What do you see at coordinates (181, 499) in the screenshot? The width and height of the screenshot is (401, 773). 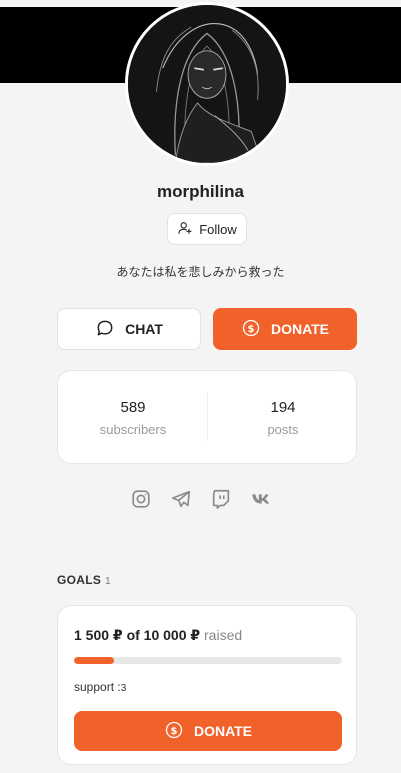 I see `telegram-icon` at bounding box center [181, 499].